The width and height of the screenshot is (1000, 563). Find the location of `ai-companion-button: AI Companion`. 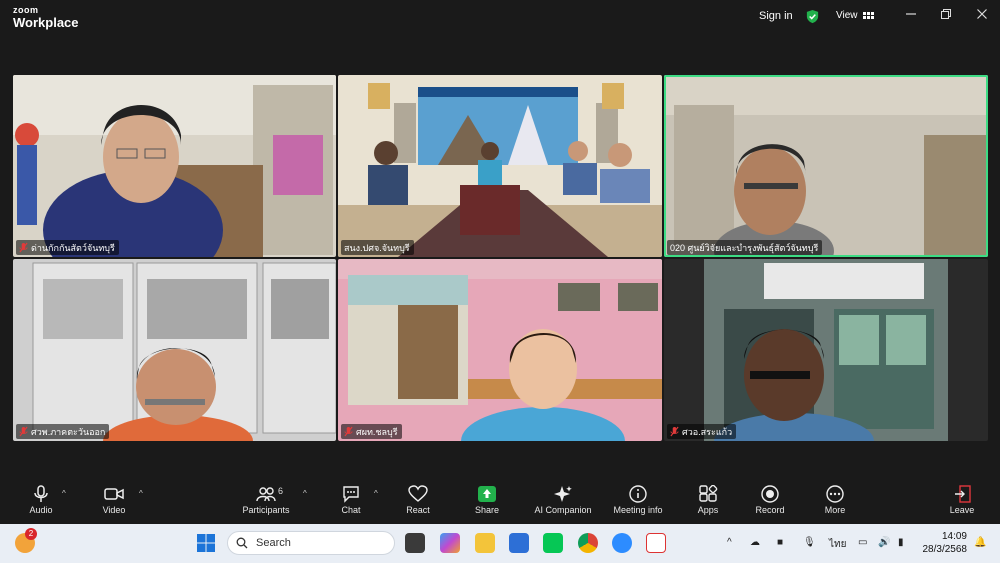

ai-companion-button: AI Companion is located at coordinates (563, 500).